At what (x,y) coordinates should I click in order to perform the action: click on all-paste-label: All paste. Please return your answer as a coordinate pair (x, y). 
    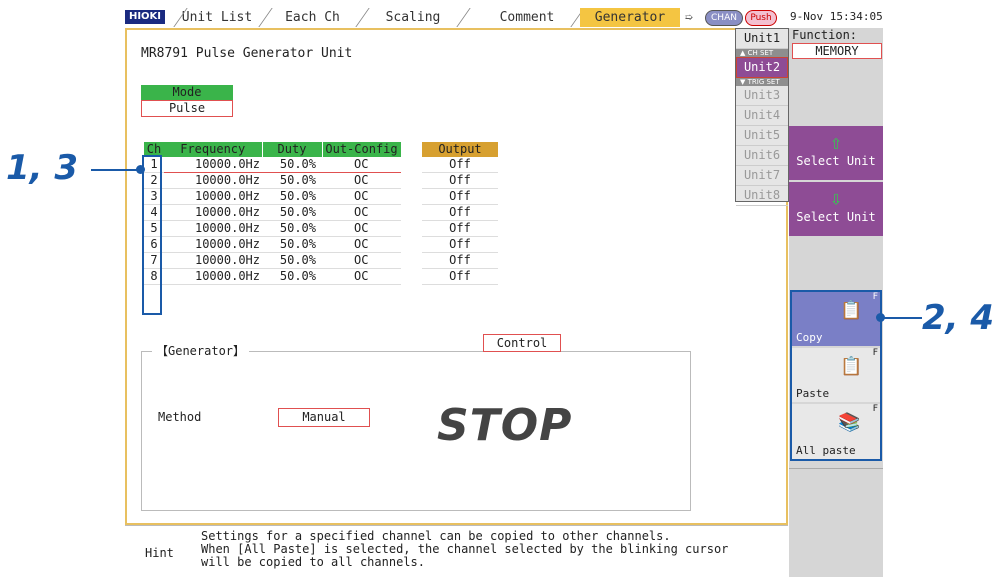
    Looking at the image, I should click on (826, 450).